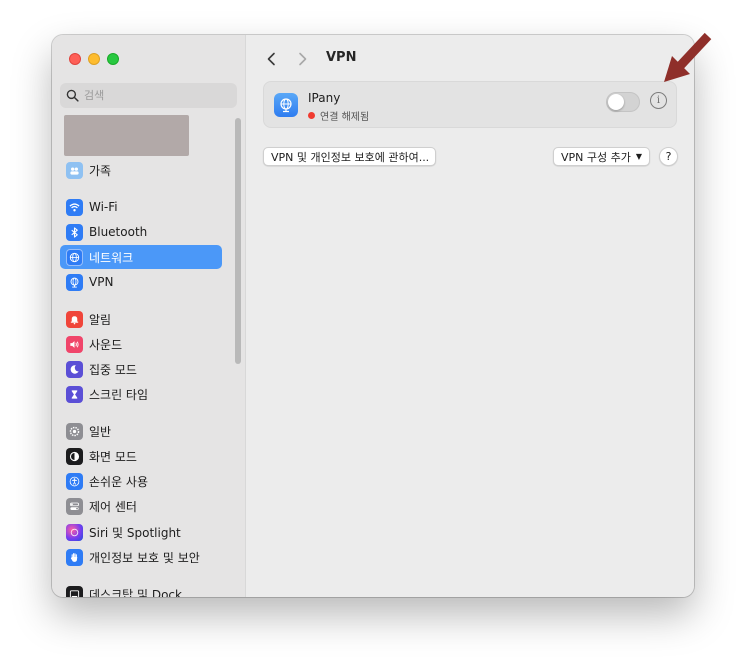  I want to click on chevron-right-icon, so click(303, 59).